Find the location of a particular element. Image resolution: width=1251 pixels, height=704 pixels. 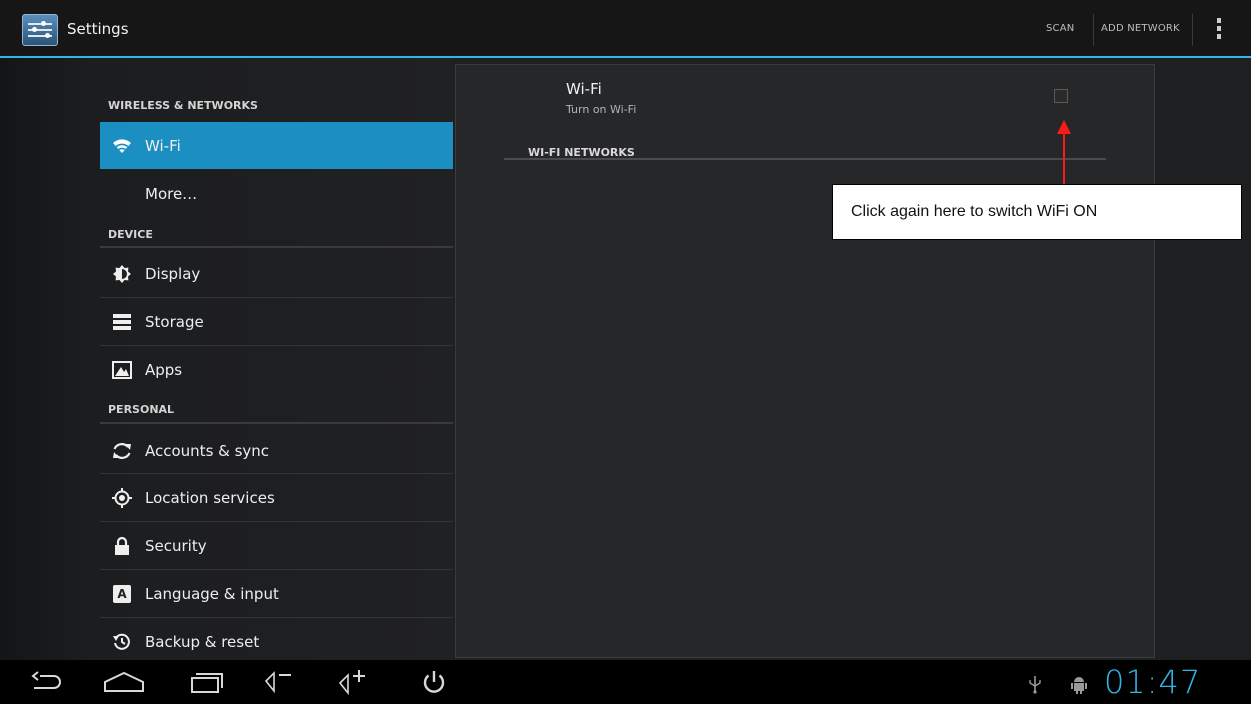

keyboard-icon: A is located at coordinates (122, 593).